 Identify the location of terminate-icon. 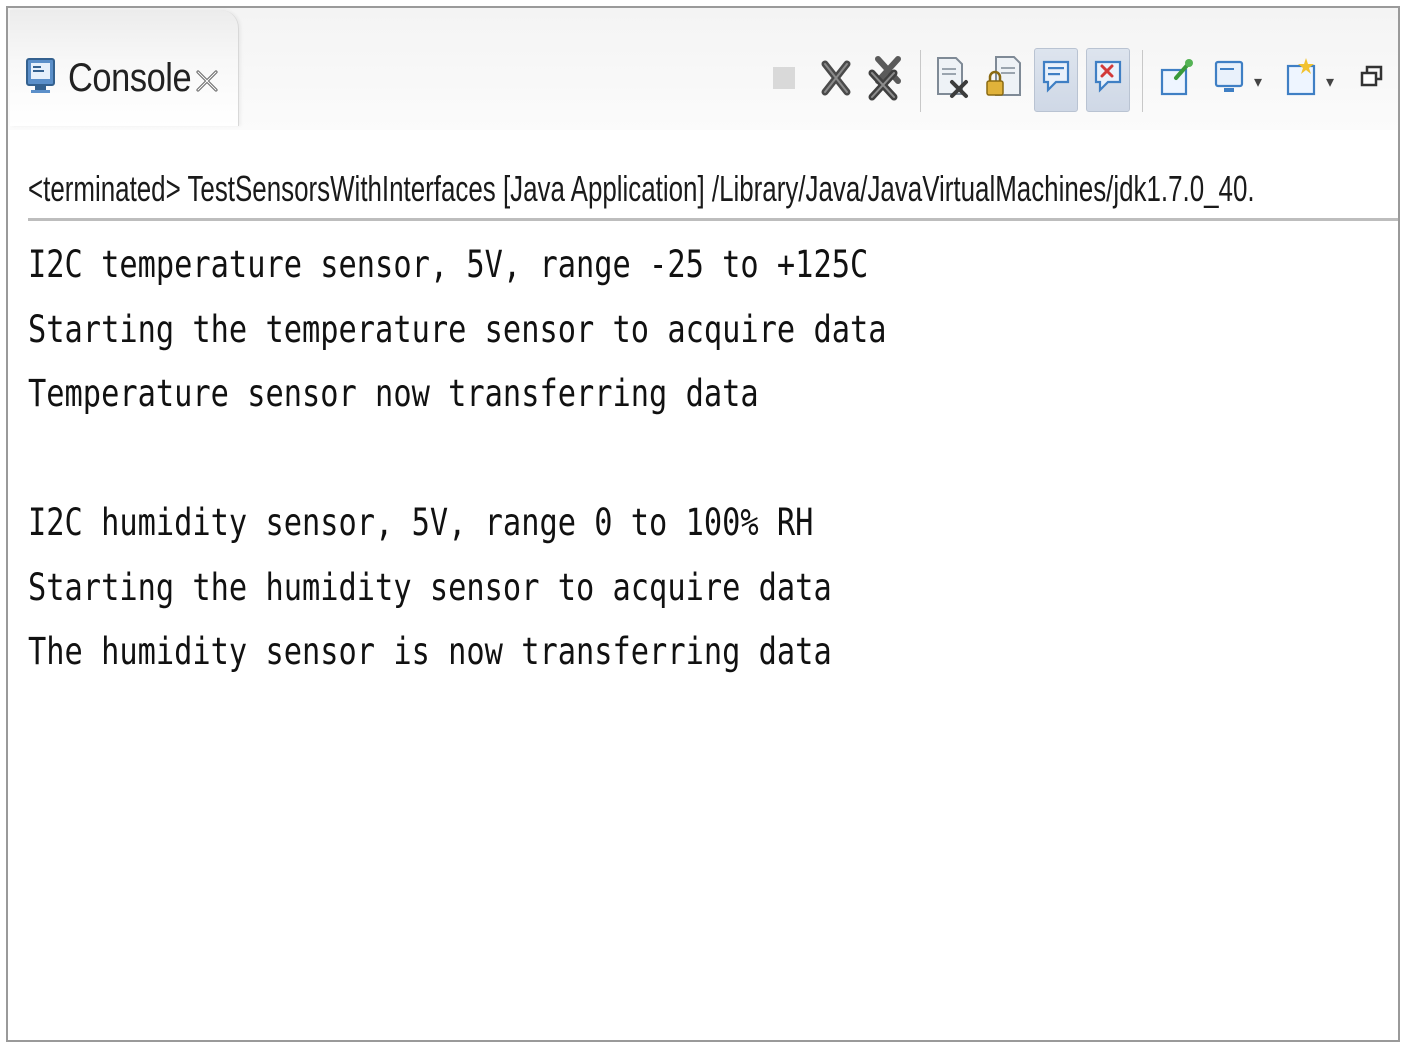
(784, 80).